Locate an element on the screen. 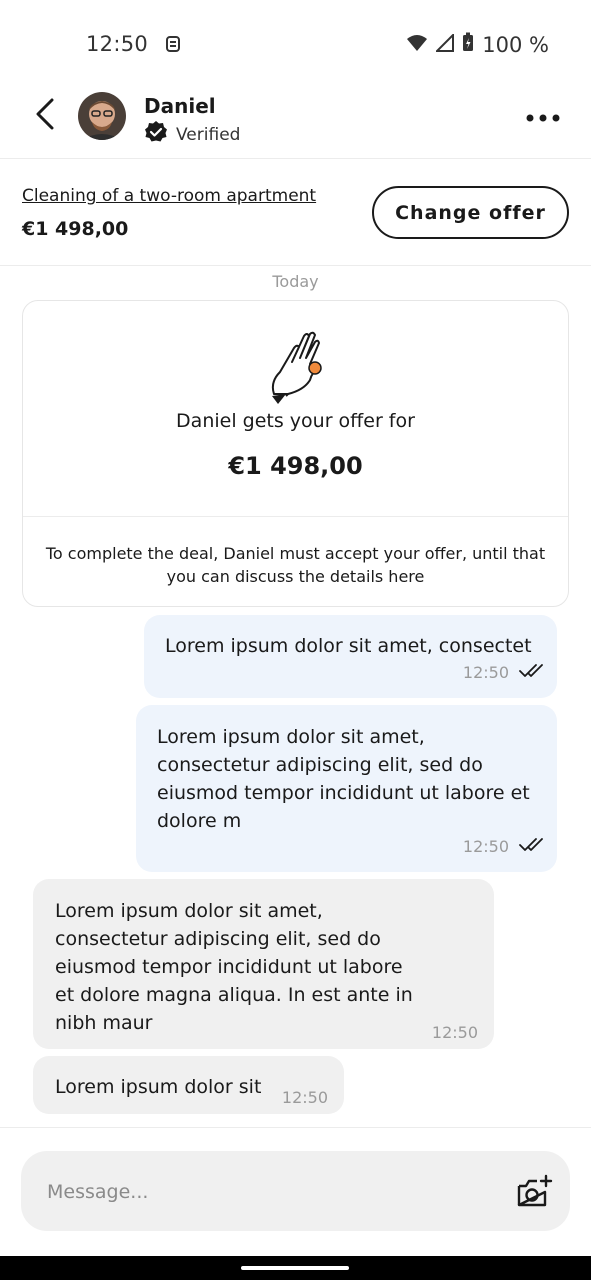 The width and height of the screenshot is (591, 1280). offer-card-divider is located at coordinates (295, 516).